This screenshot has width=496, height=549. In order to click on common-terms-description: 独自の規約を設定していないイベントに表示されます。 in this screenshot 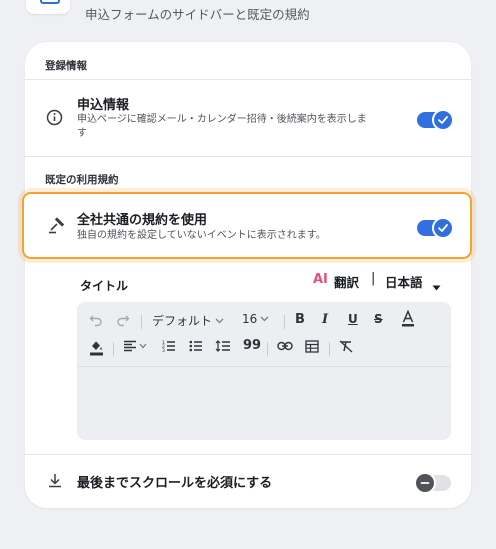, I will do `click(201, 235)`.